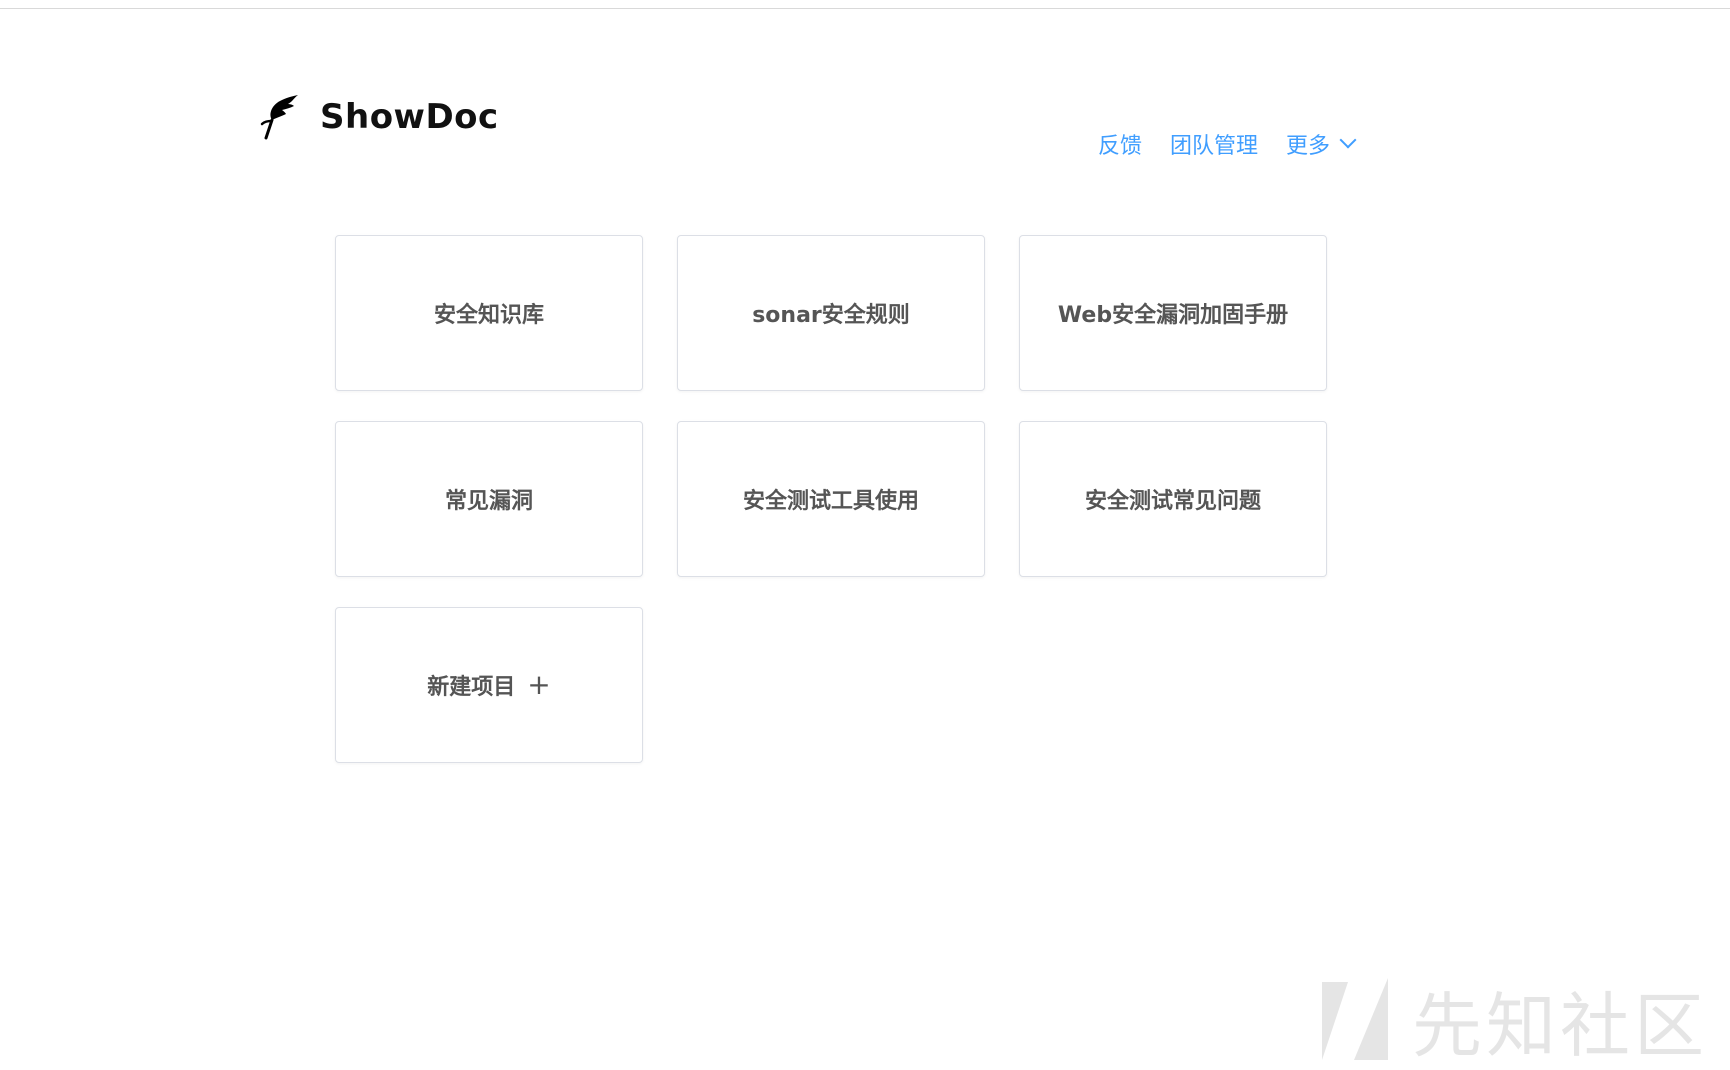 Image resolution: width=1730 pixels, height=1070 pixels. Describe the element at coordinates (409, 117) in the screenshot. I see `brand-name: ShowDoc` at that location.